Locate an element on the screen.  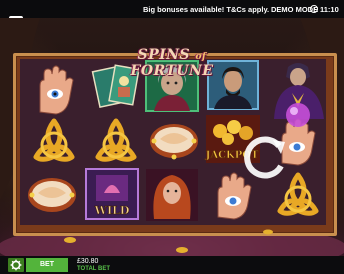
crystal-ball-symbol is located at coordinates (298, 115).